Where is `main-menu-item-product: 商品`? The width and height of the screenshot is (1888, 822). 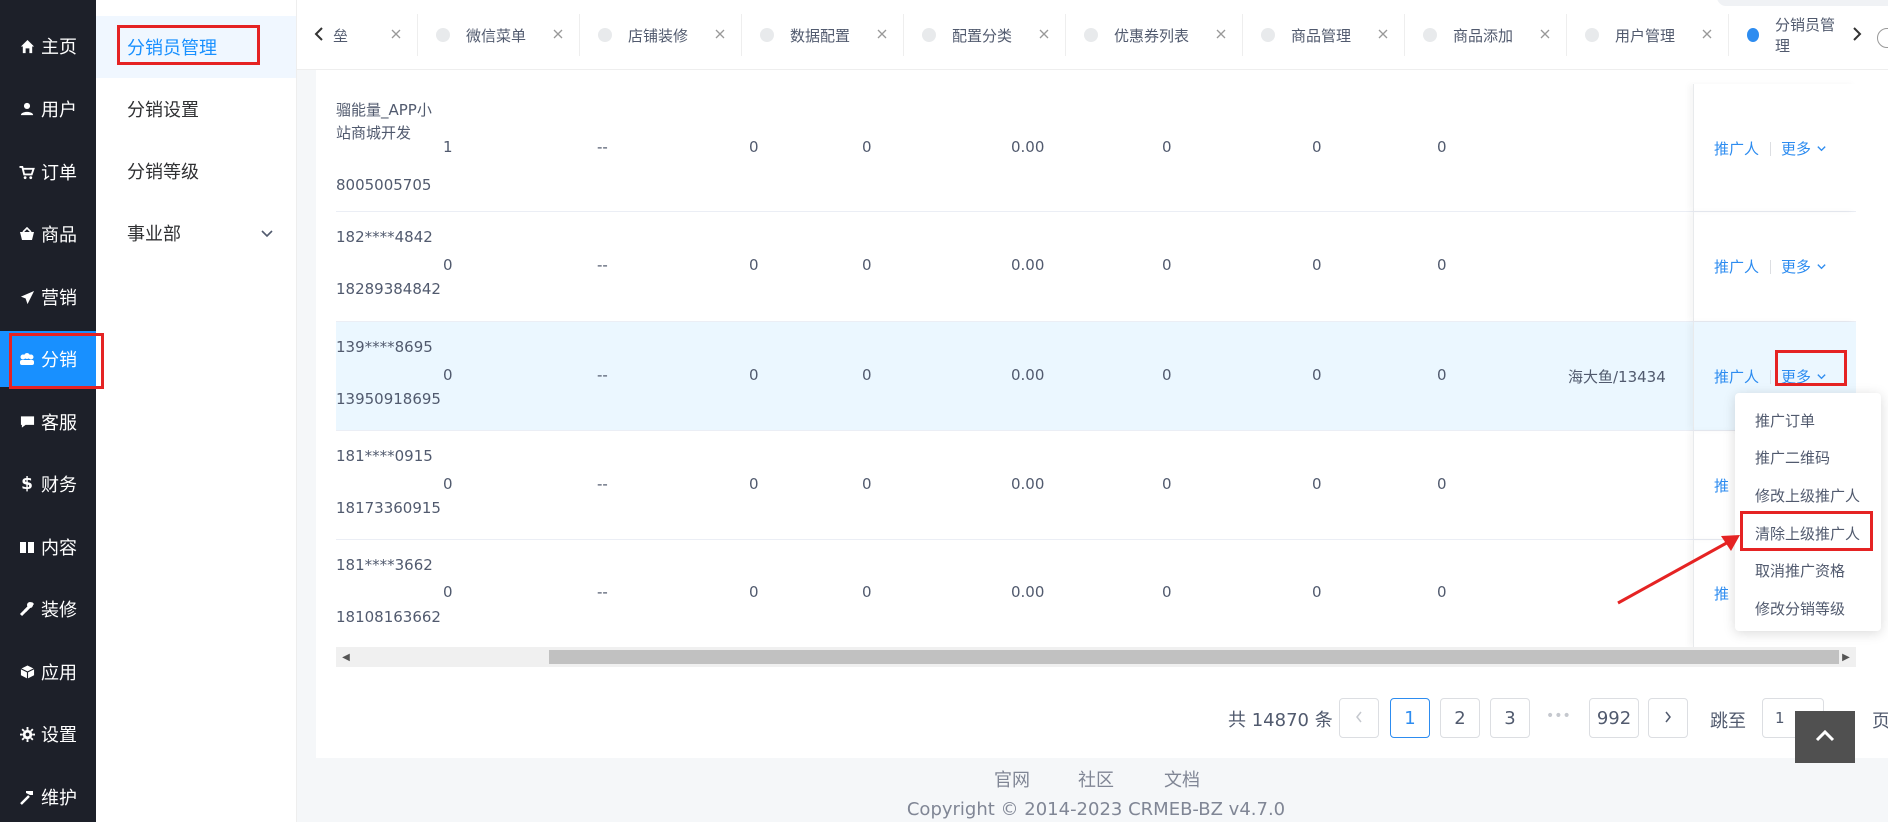 main-menu-item-product: 商品 is located at coordinates (48, 234).